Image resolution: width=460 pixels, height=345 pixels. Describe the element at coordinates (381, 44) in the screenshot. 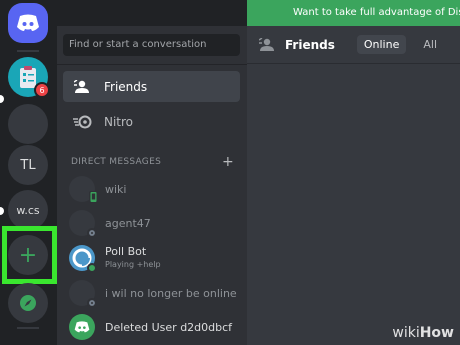

I see `tab-online: Online` at that location.